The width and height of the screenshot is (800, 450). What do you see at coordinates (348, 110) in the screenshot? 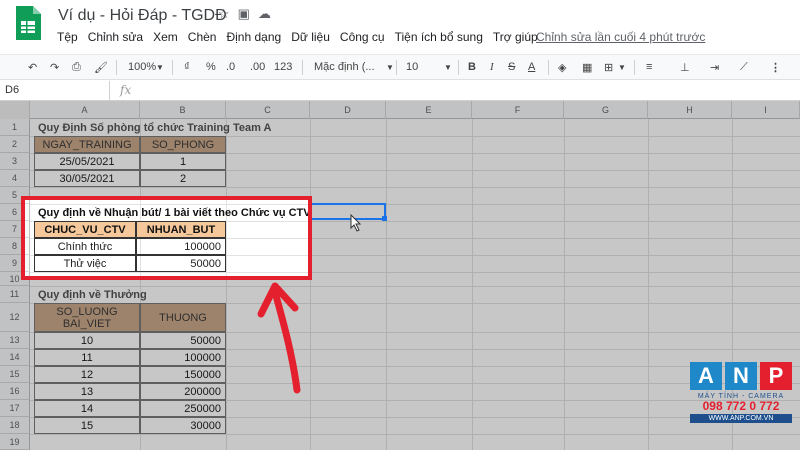
I see `column-header: D` at bounding box center [348, 110].